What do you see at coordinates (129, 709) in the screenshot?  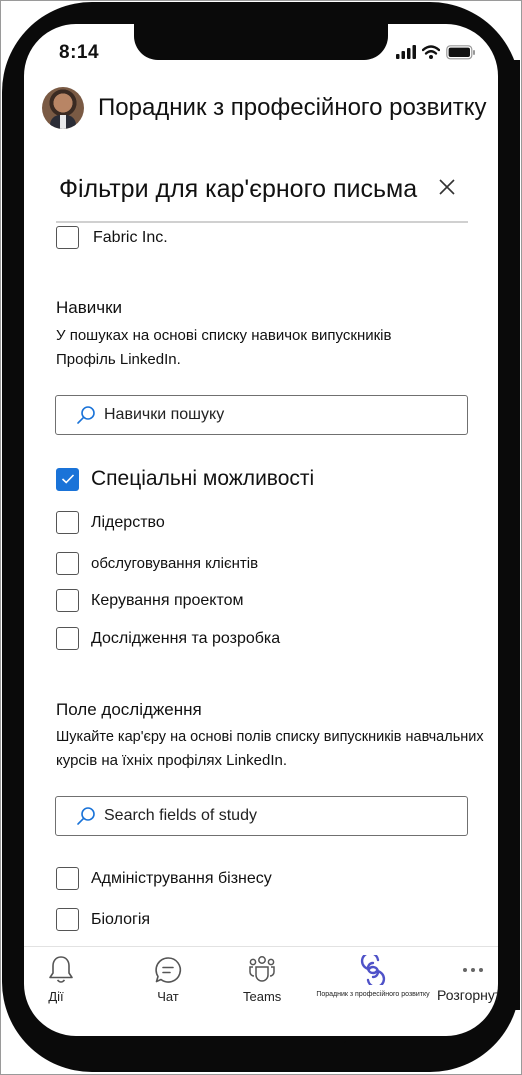 I see `field-of-study-title: Поле дослідження` at bounding box center [129, 709].